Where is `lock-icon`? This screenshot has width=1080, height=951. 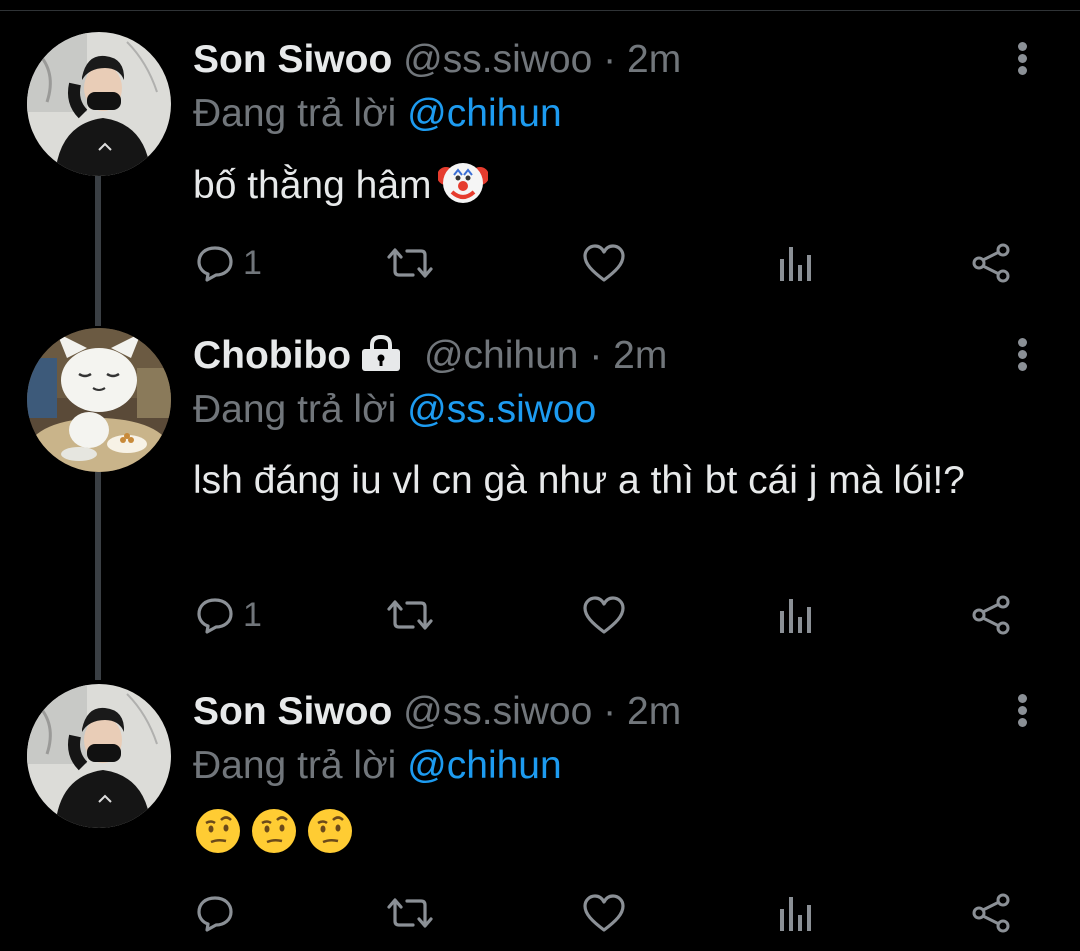 lock-icon is located at coordinates (381, 359).